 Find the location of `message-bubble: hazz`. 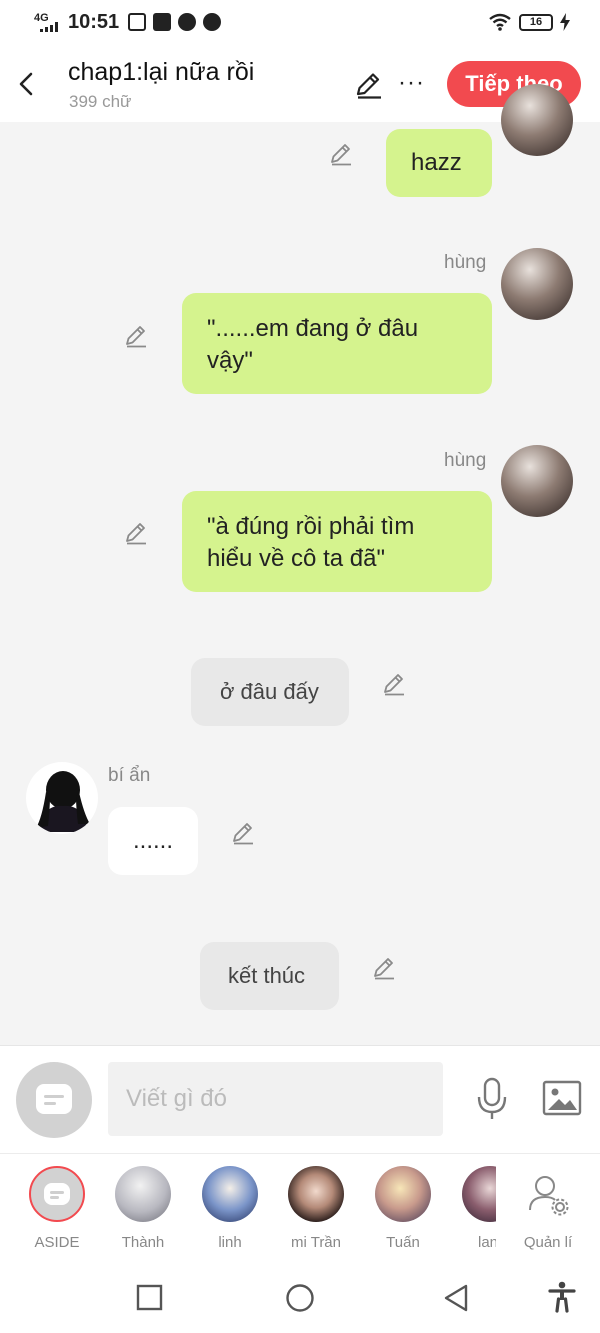

message-bubble: hazz is located at coordinates (439, 163).